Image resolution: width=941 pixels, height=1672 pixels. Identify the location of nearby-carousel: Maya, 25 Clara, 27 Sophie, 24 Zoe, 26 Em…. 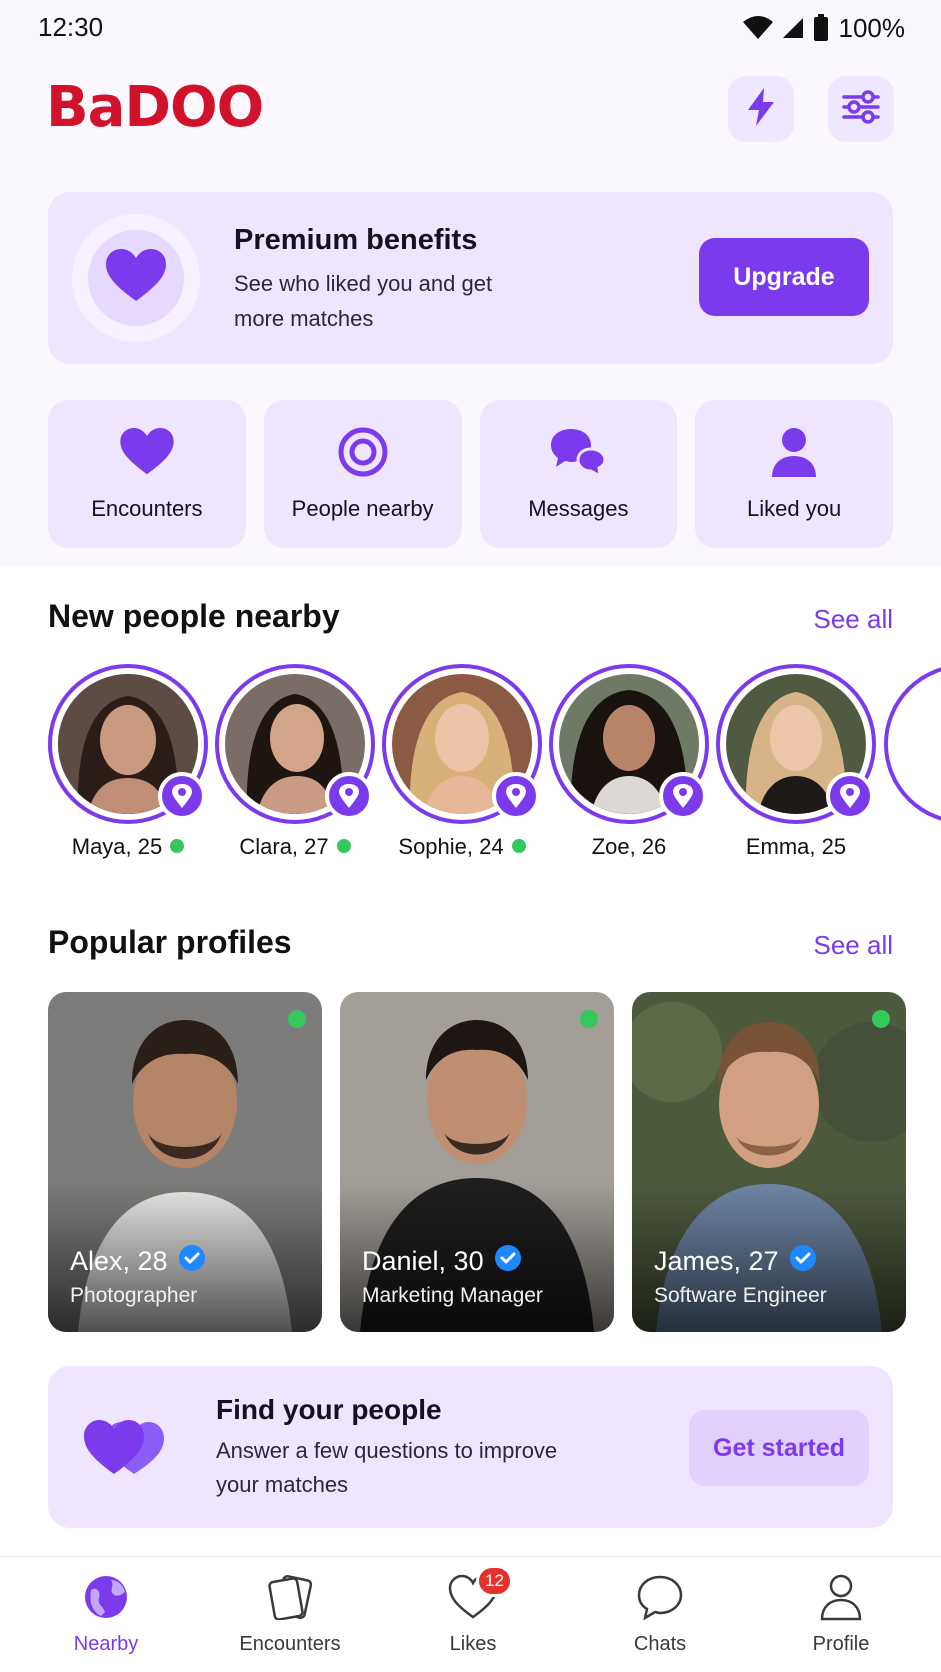
(494, 764).